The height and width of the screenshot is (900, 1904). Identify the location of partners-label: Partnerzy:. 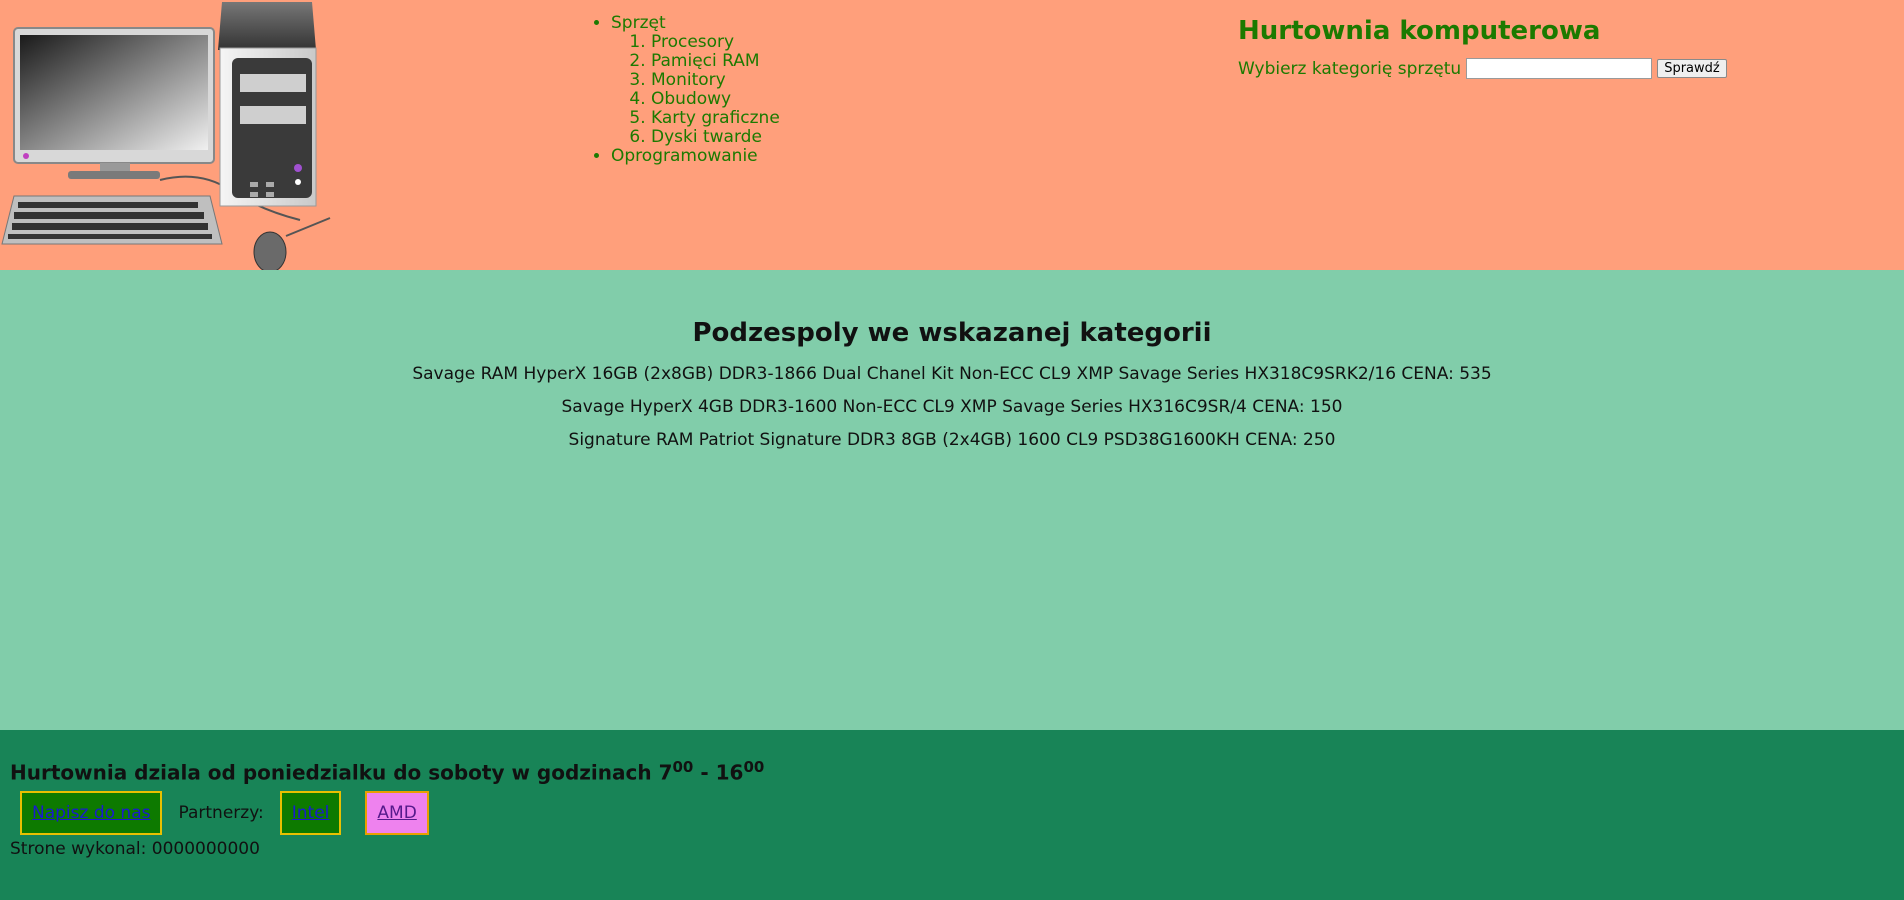
(221, 812).